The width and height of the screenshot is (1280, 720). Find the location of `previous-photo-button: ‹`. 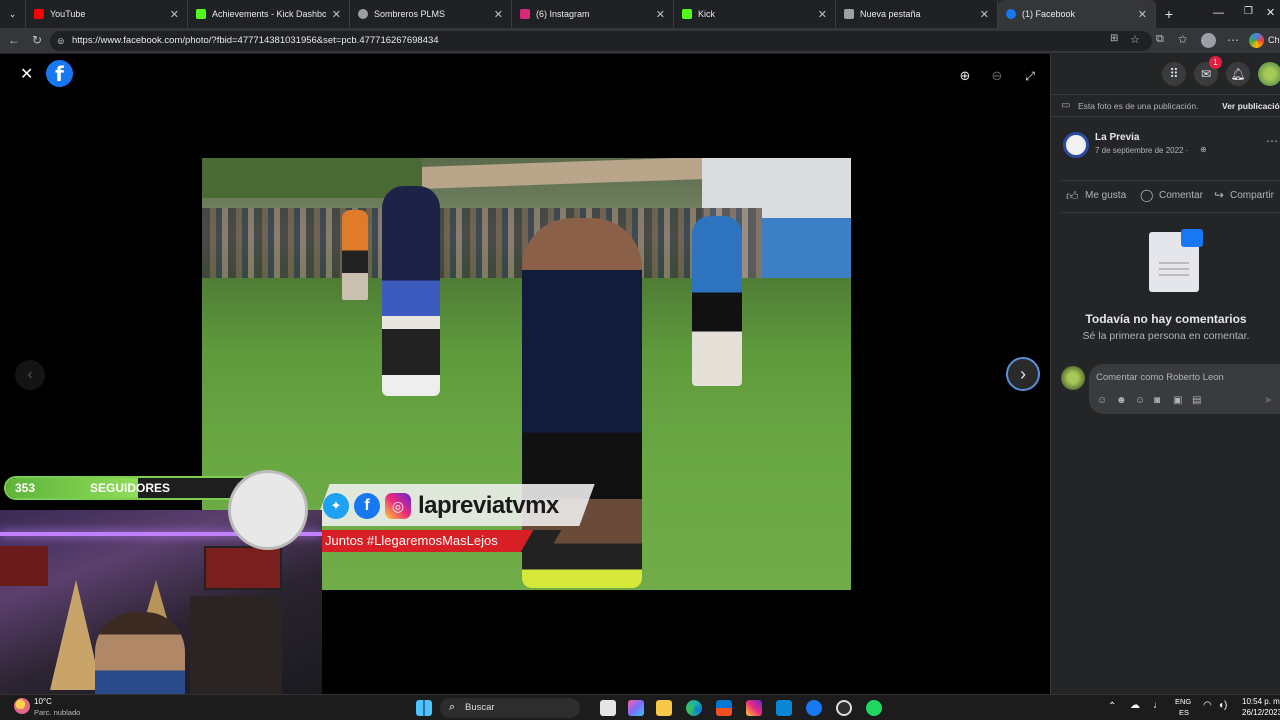

previous-photo-button: ‹ is located at coordinates (30, 375).